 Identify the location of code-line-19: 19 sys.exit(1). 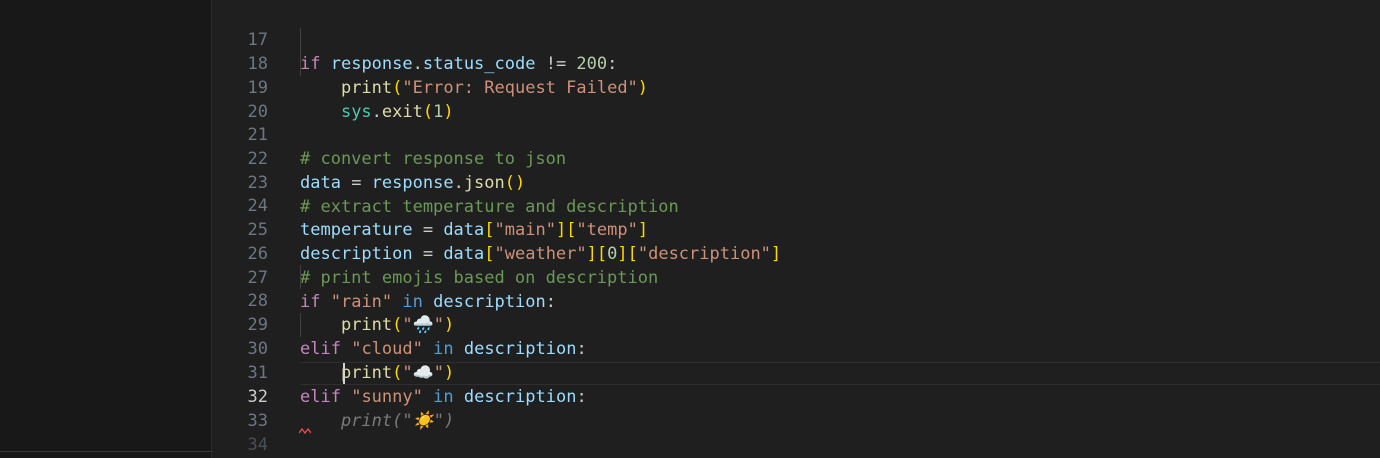
(796, 87).